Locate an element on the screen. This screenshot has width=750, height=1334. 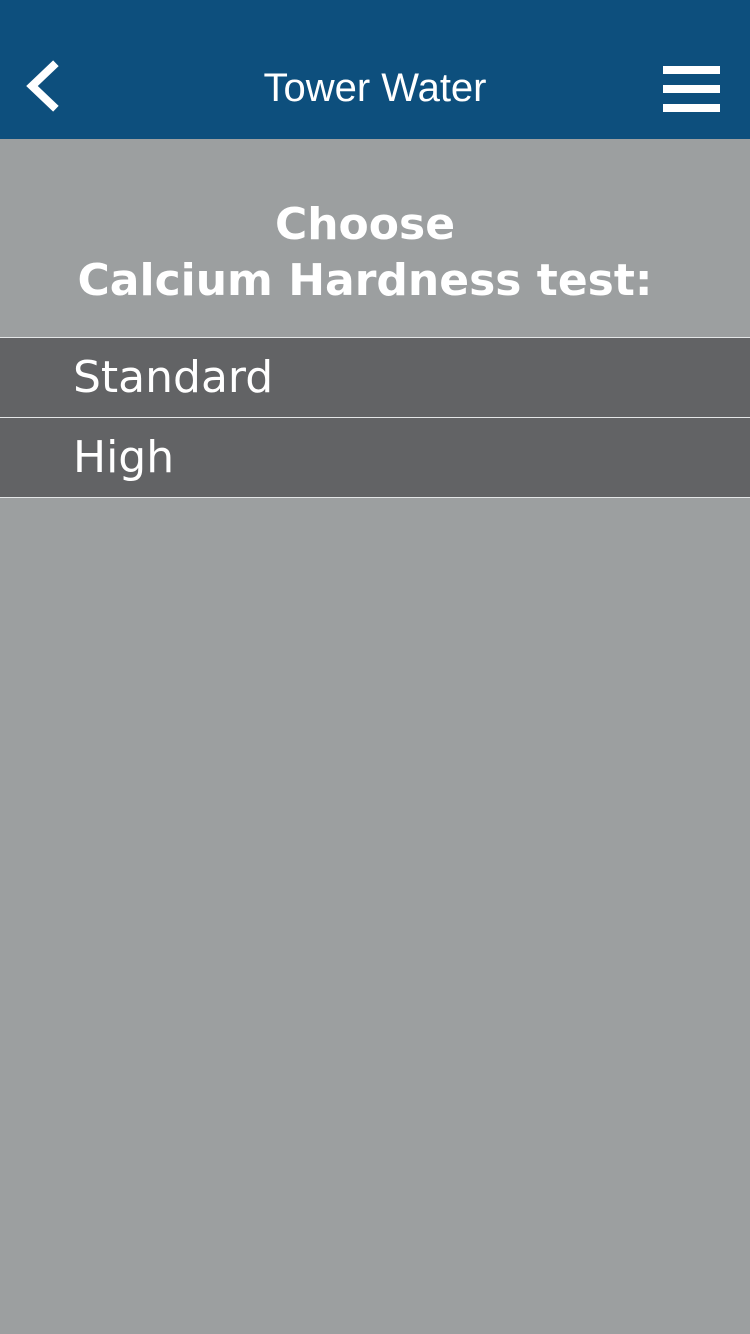
app-header: Tower Water is located at coordinates (375, 69).